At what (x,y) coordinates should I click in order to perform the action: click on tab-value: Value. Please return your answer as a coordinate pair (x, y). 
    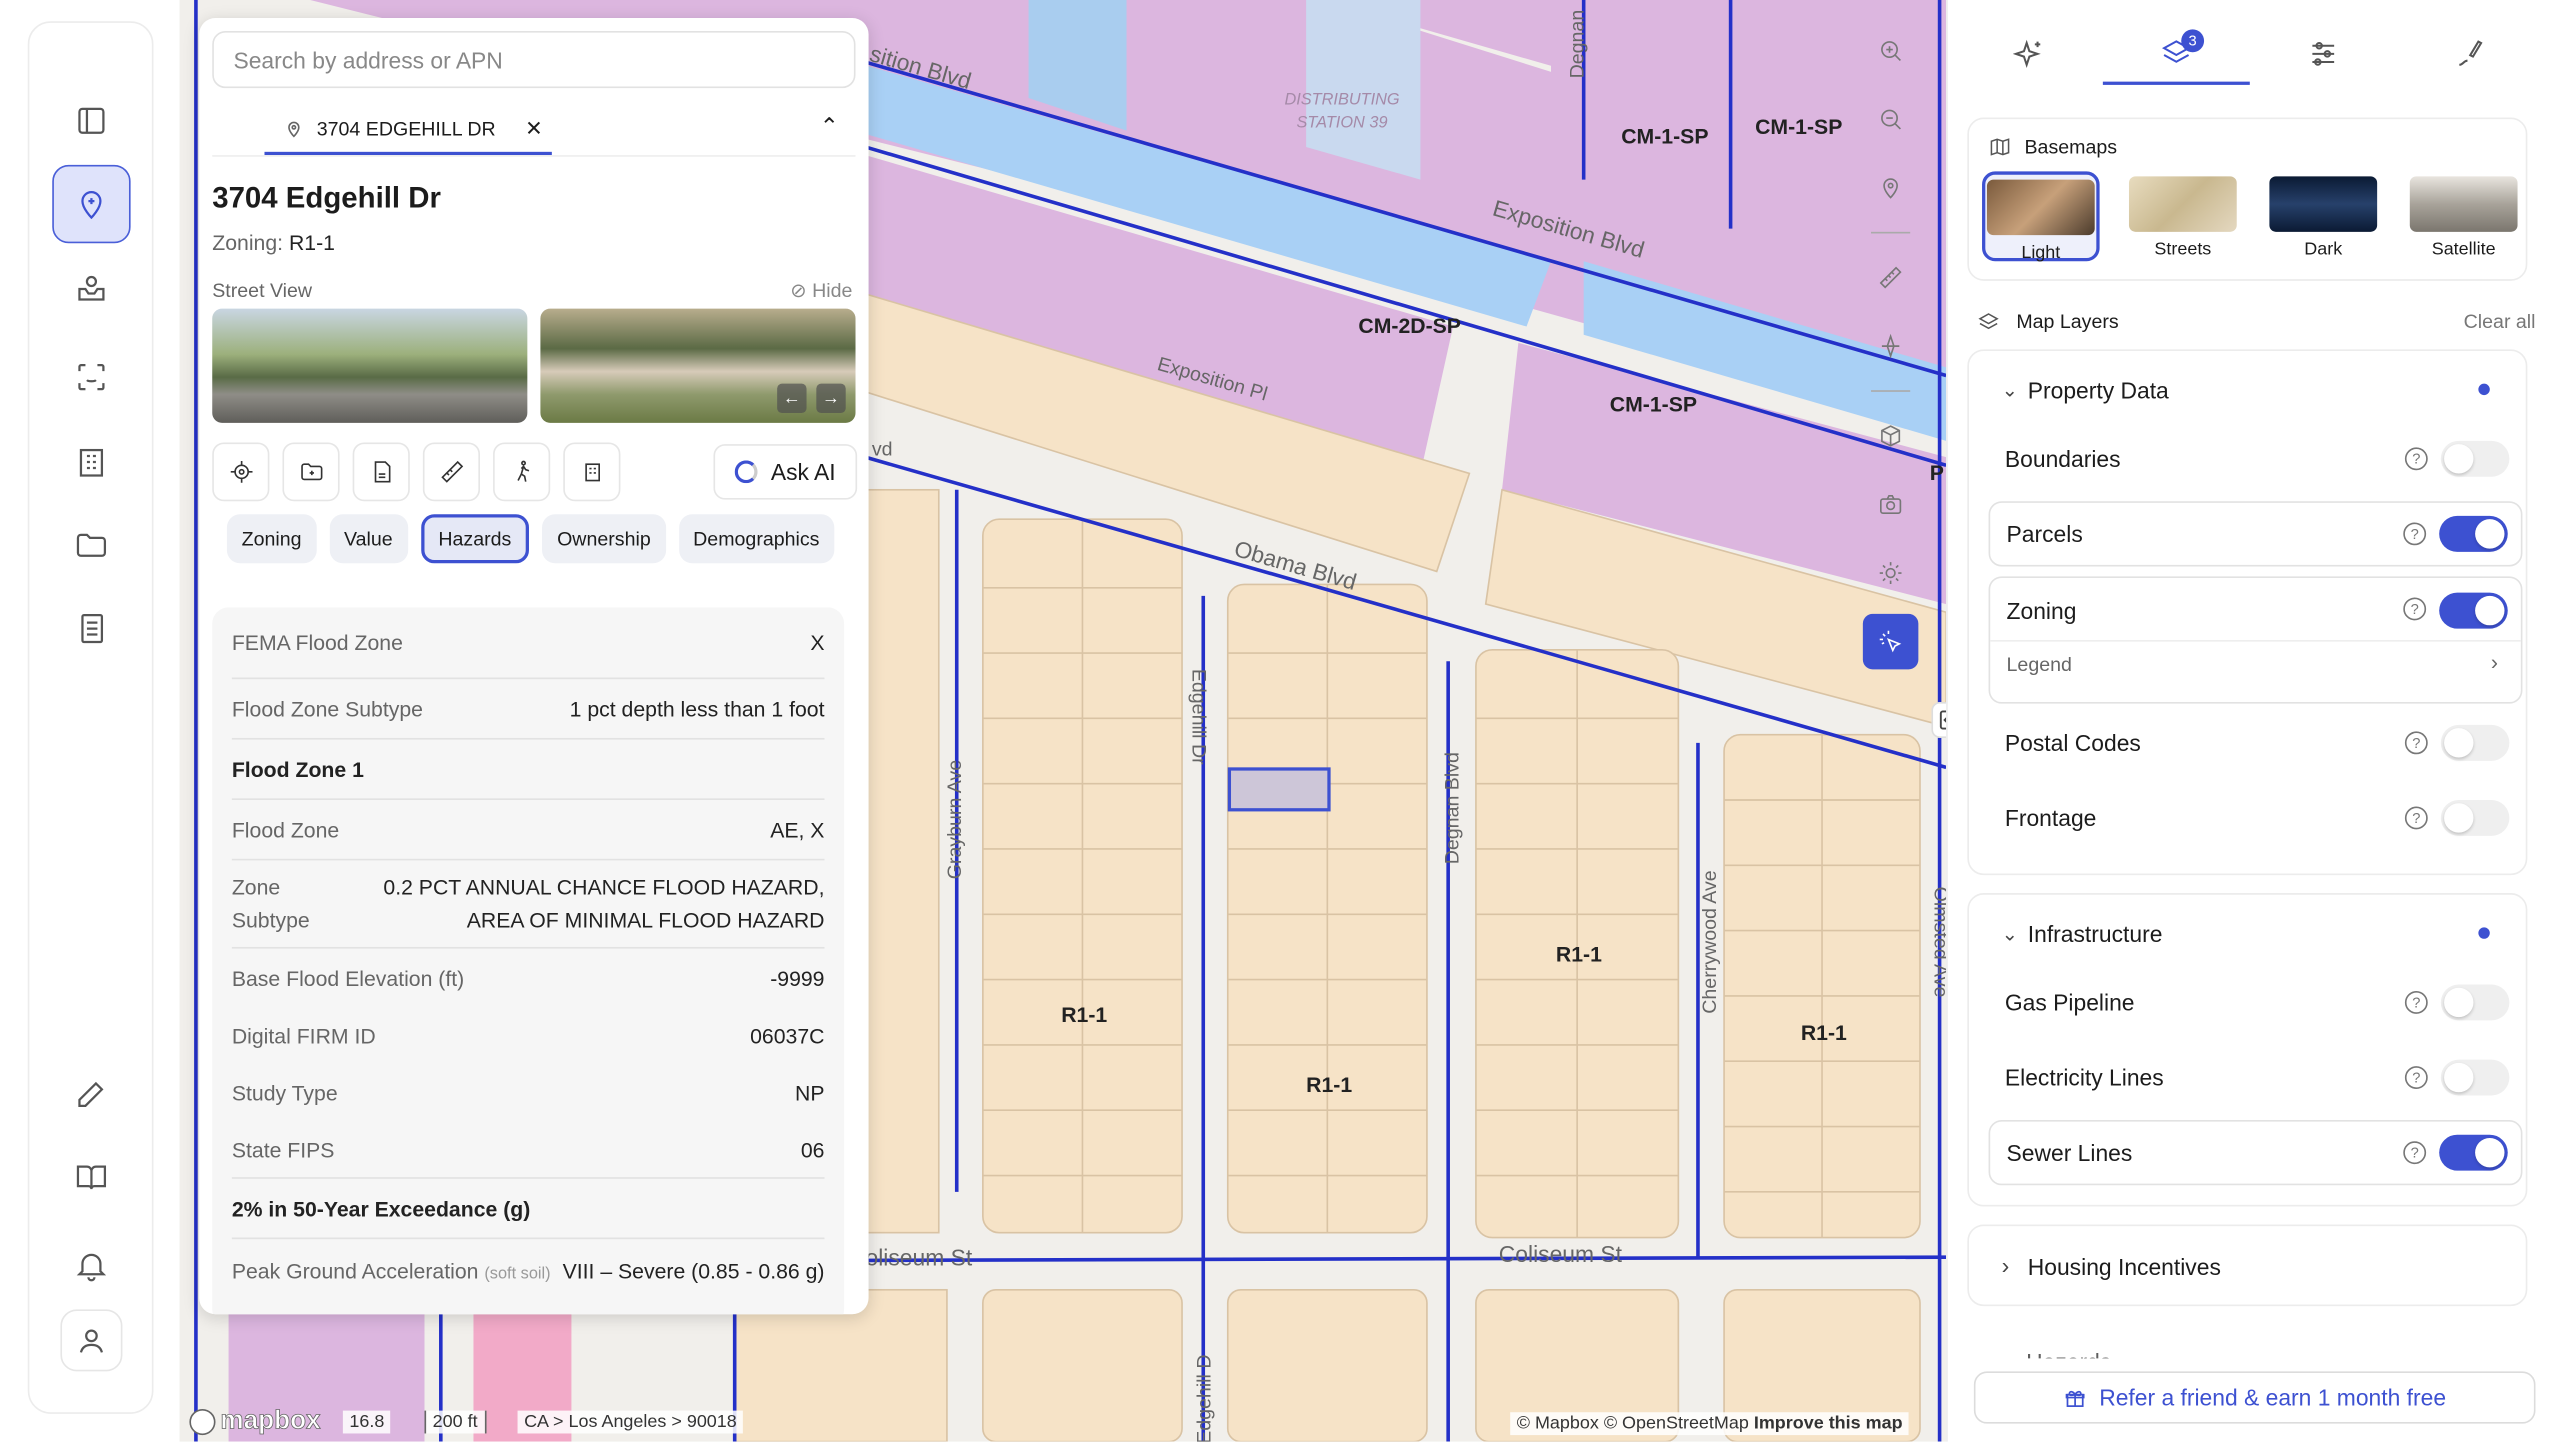
    Looking at the image, I should click on (368, 539).